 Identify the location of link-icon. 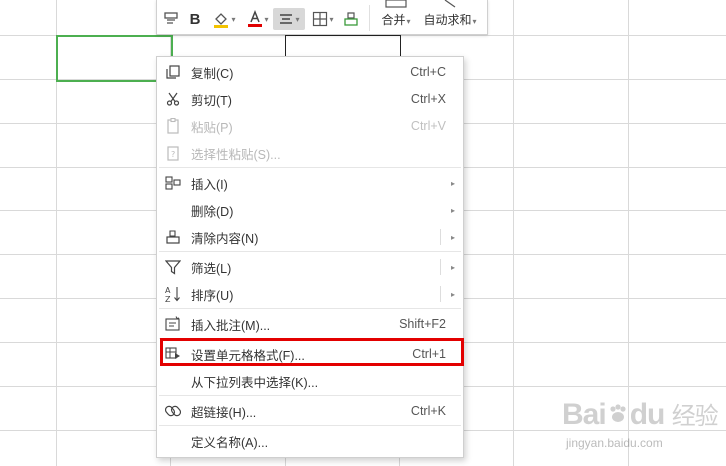
(173, 411).